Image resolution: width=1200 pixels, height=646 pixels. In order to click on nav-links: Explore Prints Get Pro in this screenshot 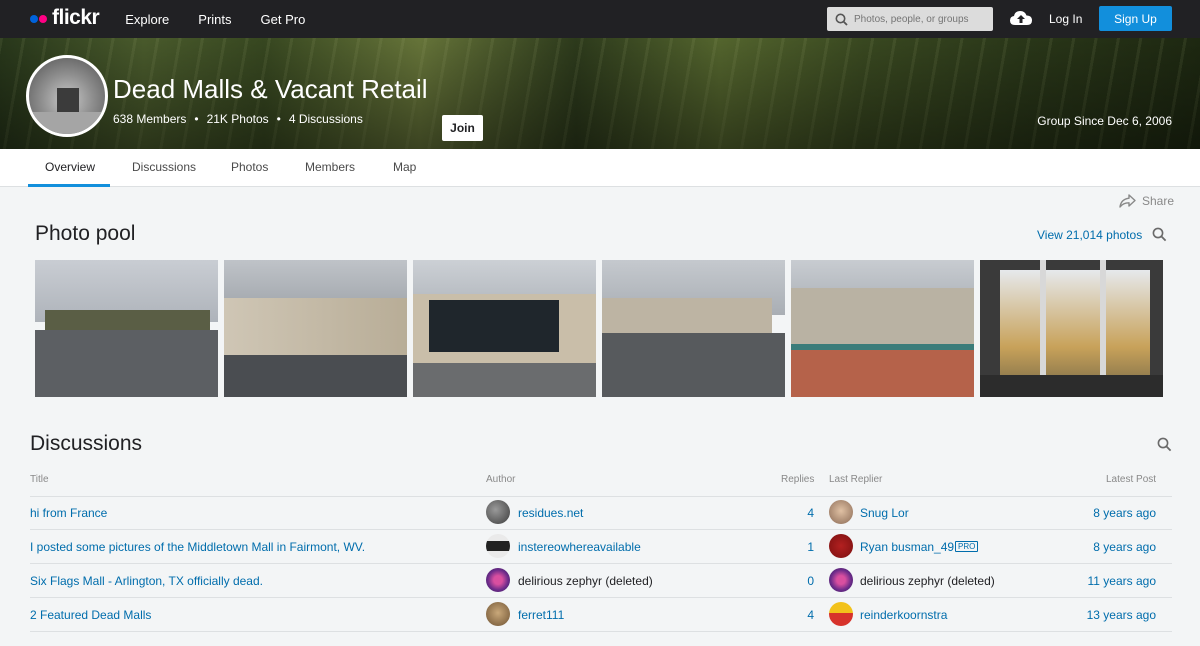, I will do `click(229, 19)`.